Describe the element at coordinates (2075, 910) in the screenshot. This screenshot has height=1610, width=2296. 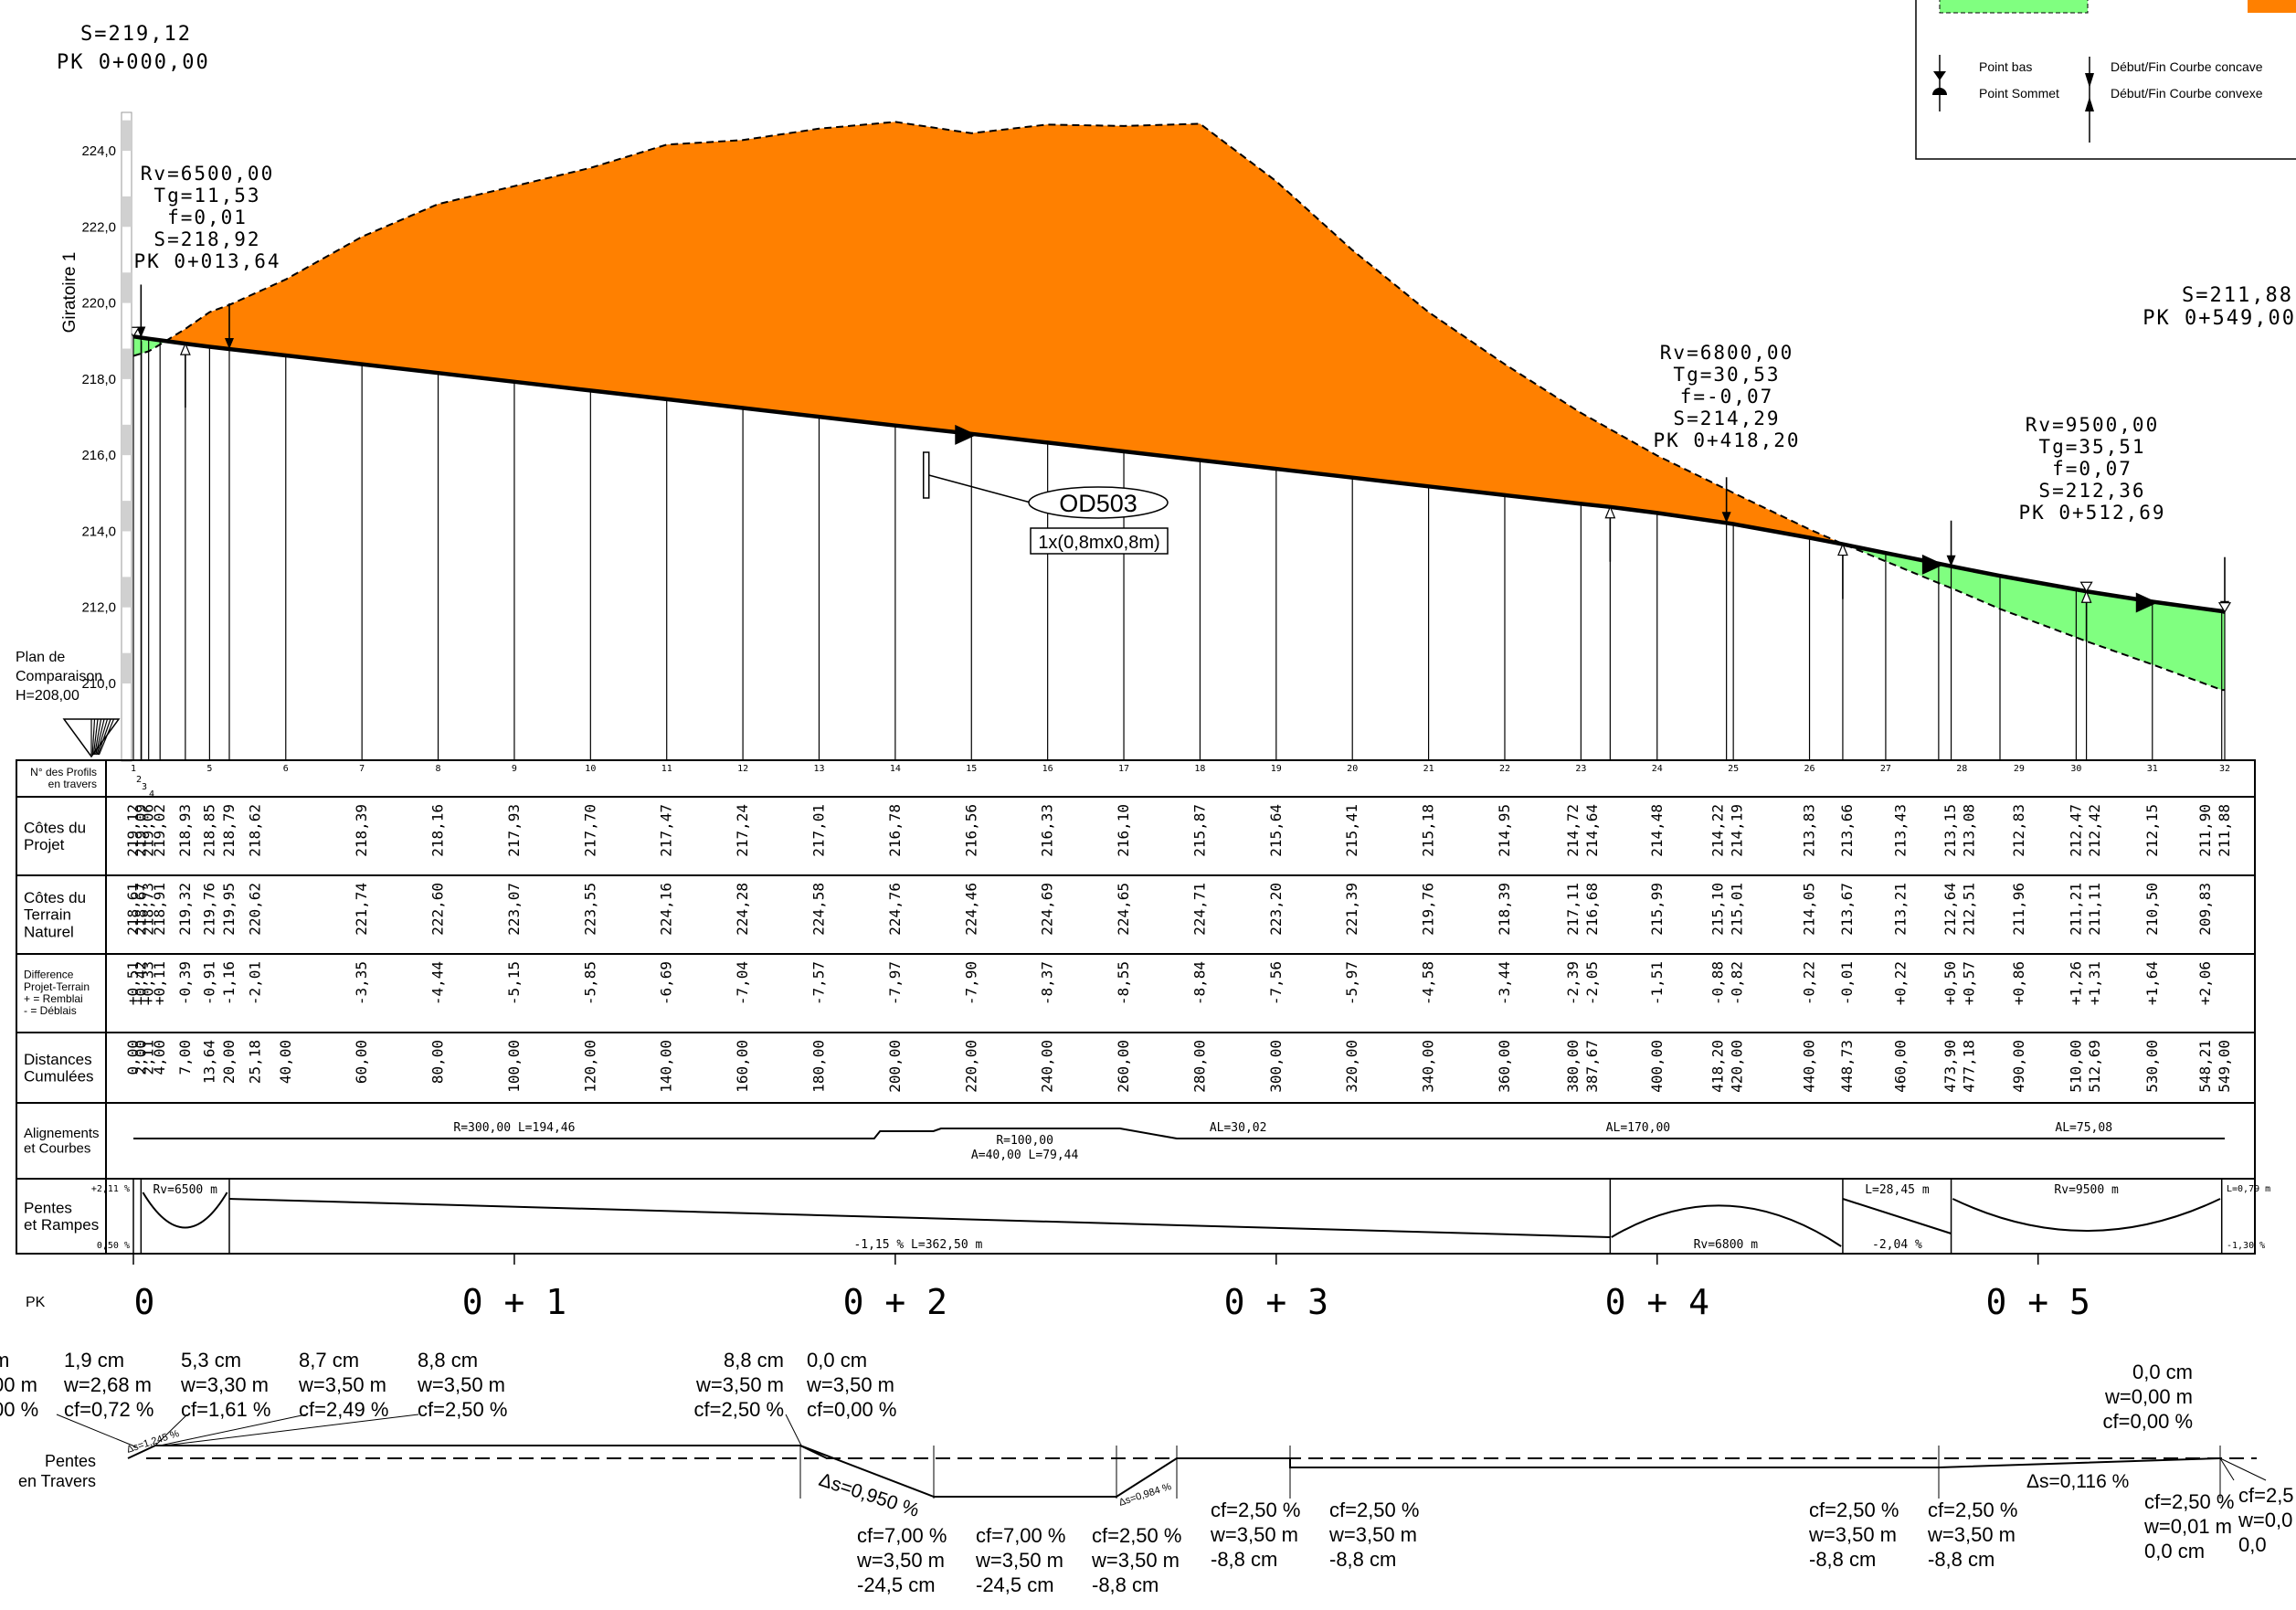
I see `terrain-elevation: 211,21` at that location.